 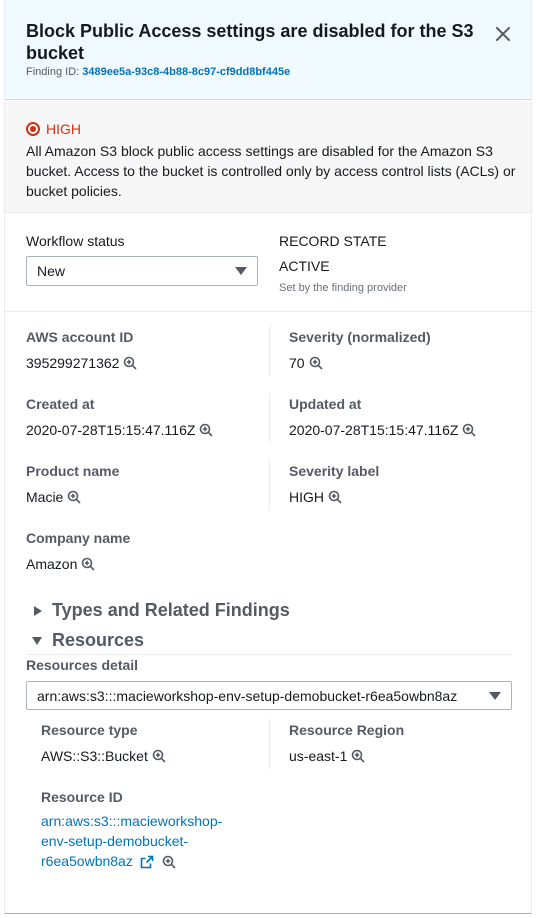 I want to click on resource-type-label: Resource type, so click(x=89, y=730).